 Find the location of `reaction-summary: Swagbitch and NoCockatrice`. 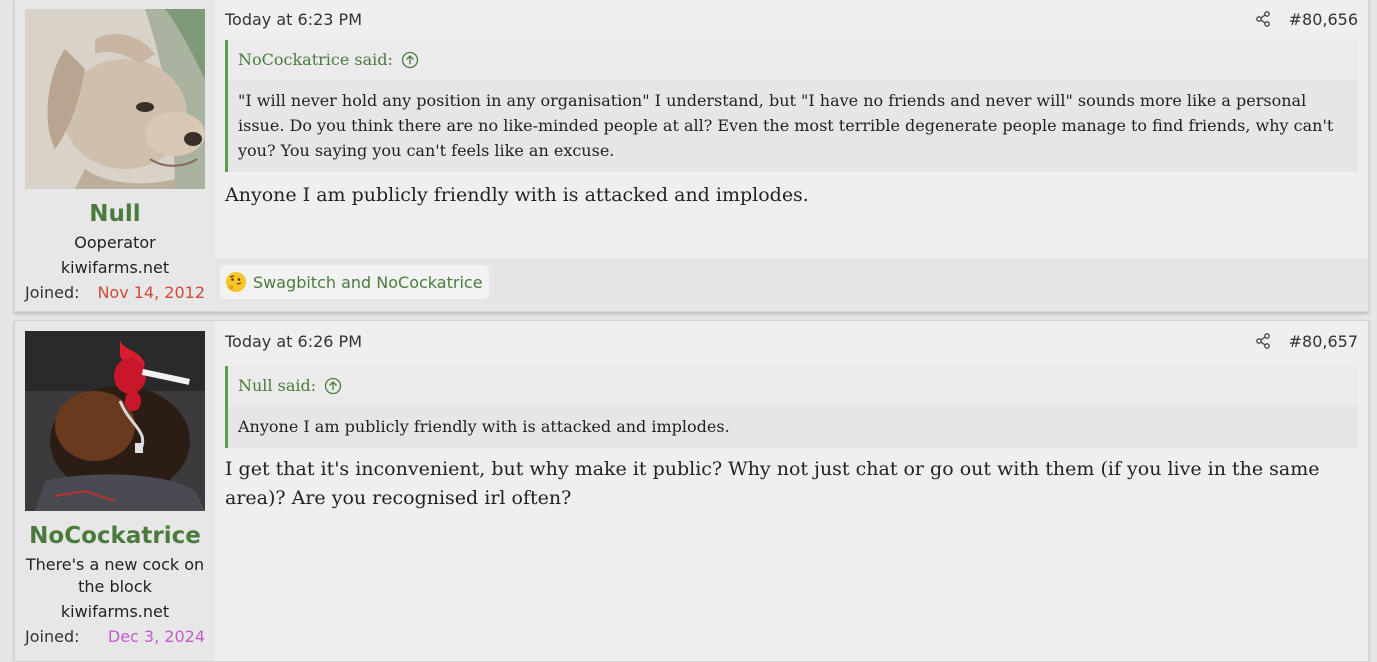

reaction-summary: Swagbitch and NoCockatrice is located at coordinates (354, 282).